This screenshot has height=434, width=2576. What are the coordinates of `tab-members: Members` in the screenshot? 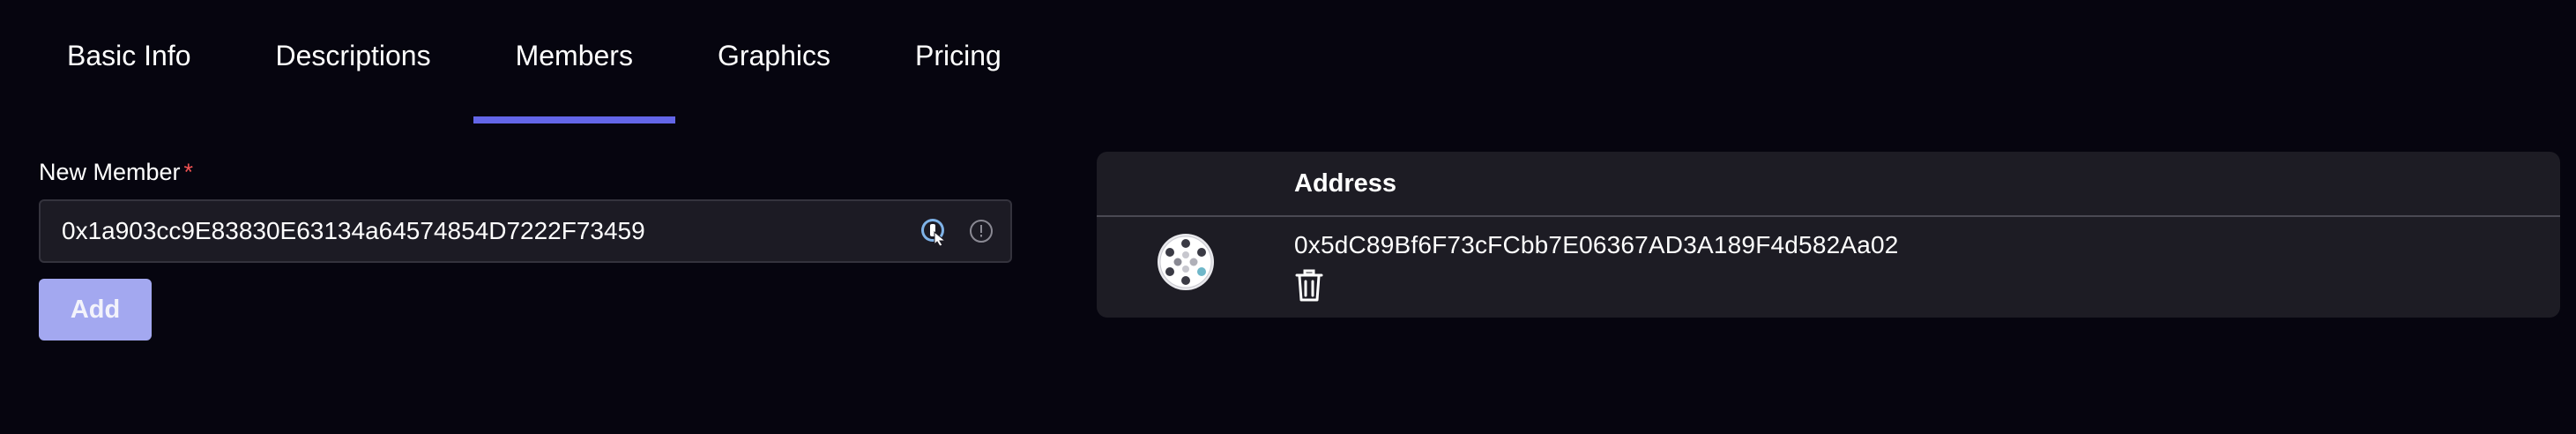 It's located at (574, 61).